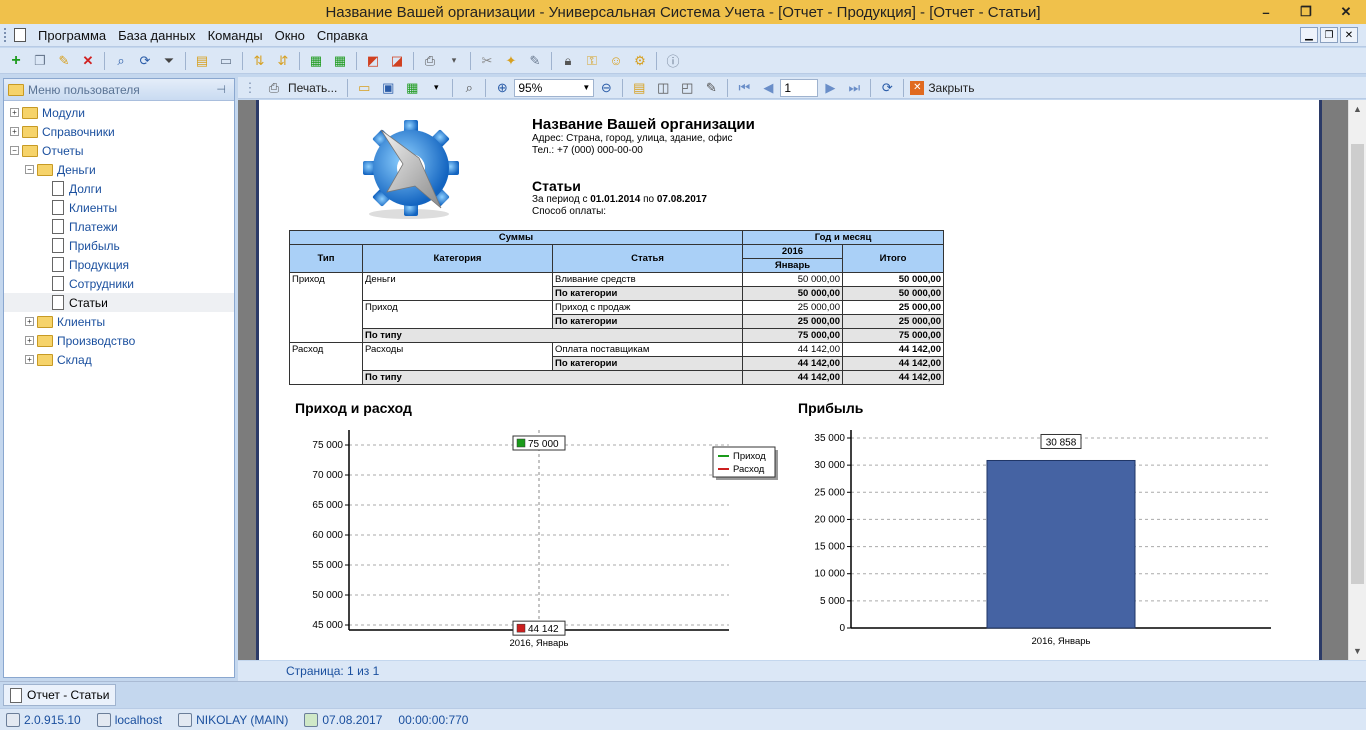 This screenshot has width=1366, height=730. Describe the element at coordinates (1309, 35) in the screenshot. I see `mdi-minimize-icon: ▁` at that location.